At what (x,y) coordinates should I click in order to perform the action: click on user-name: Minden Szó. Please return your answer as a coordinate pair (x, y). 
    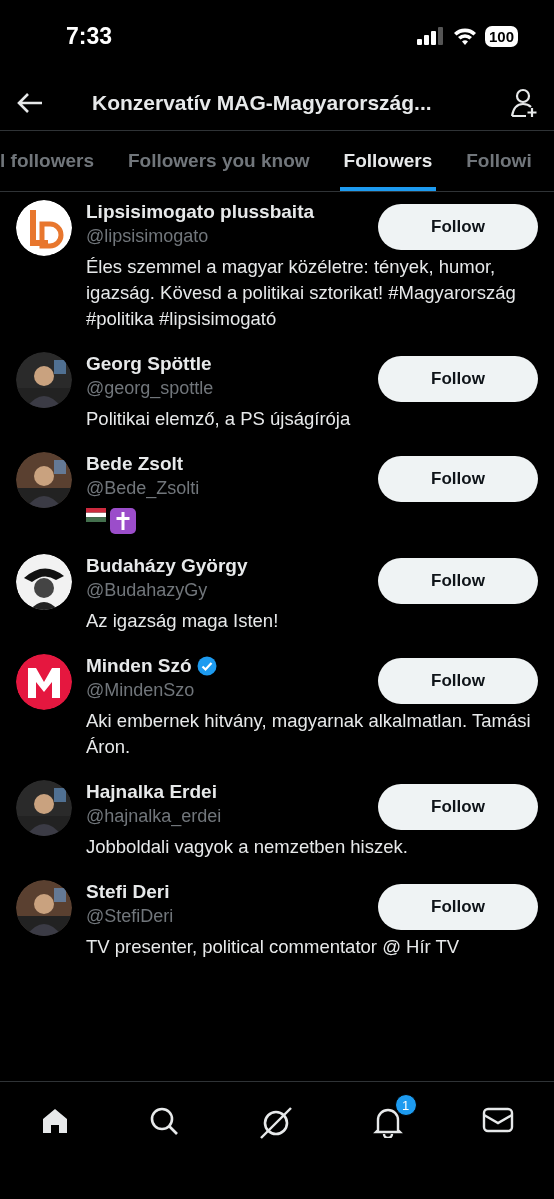
    Looking at the image, I should click on (139, 666).